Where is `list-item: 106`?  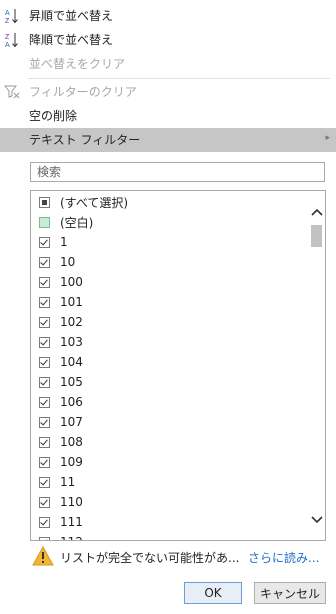
list-item: 106 is located at coordinates (169, 402).